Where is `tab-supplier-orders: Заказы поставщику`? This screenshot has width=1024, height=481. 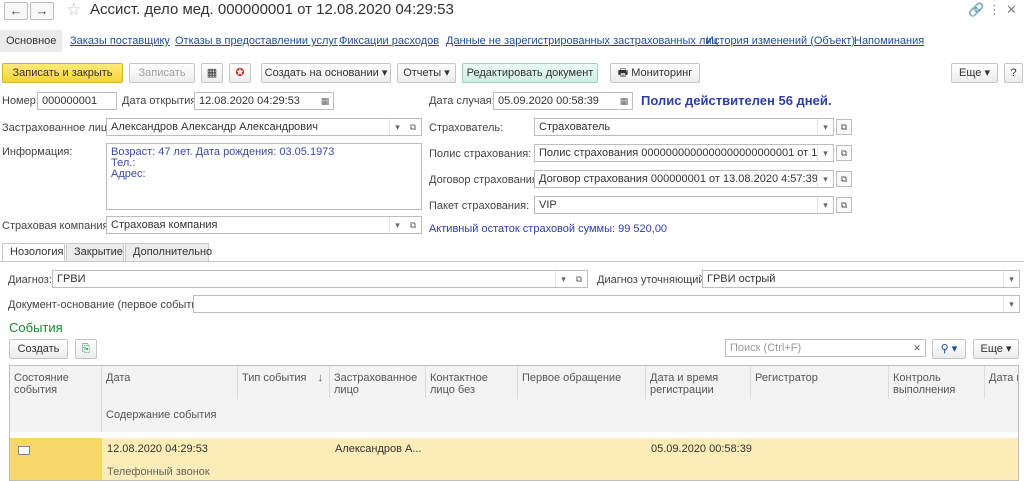 tab-supplier-orders: Заказы поставщику is located at coordinates (120, 41).